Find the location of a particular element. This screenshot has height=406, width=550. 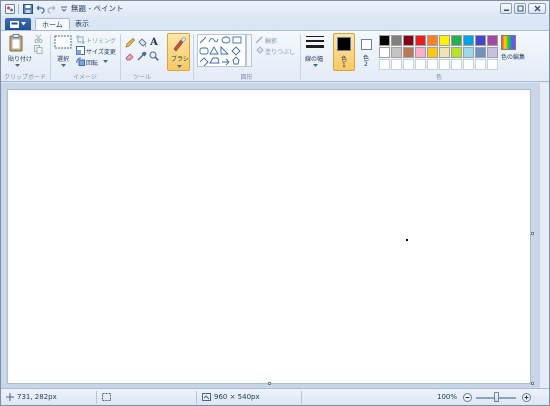

fill-shape-icon is located at coordinates (259, 50).